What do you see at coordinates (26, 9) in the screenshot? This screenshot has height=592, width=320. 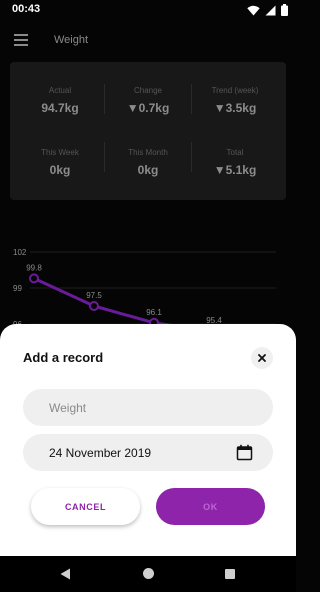 I see `status-time: 00:43` at bounding box center [26, 9].